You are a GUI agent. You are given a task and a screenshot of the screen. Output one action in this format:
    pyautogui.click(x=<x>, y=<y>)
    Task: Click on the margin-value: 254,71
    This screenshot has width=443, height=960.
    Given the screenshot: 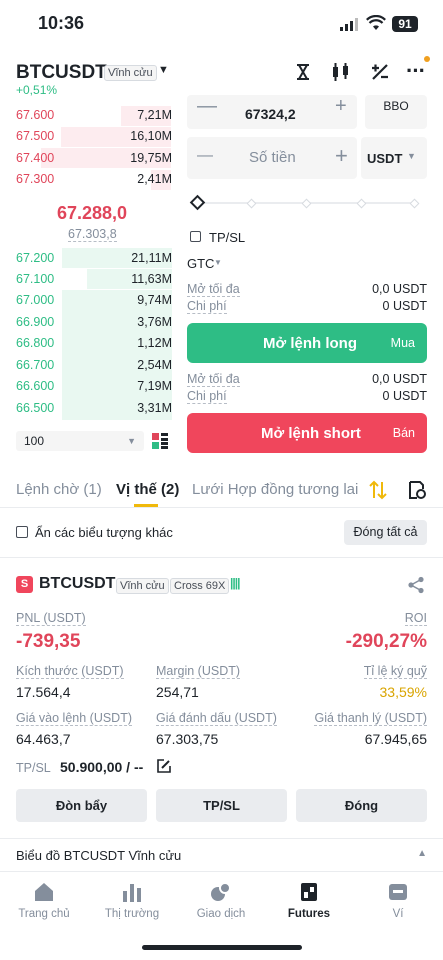 What is the action you would take?
    pyautogui.click(x=177, y=692)
    